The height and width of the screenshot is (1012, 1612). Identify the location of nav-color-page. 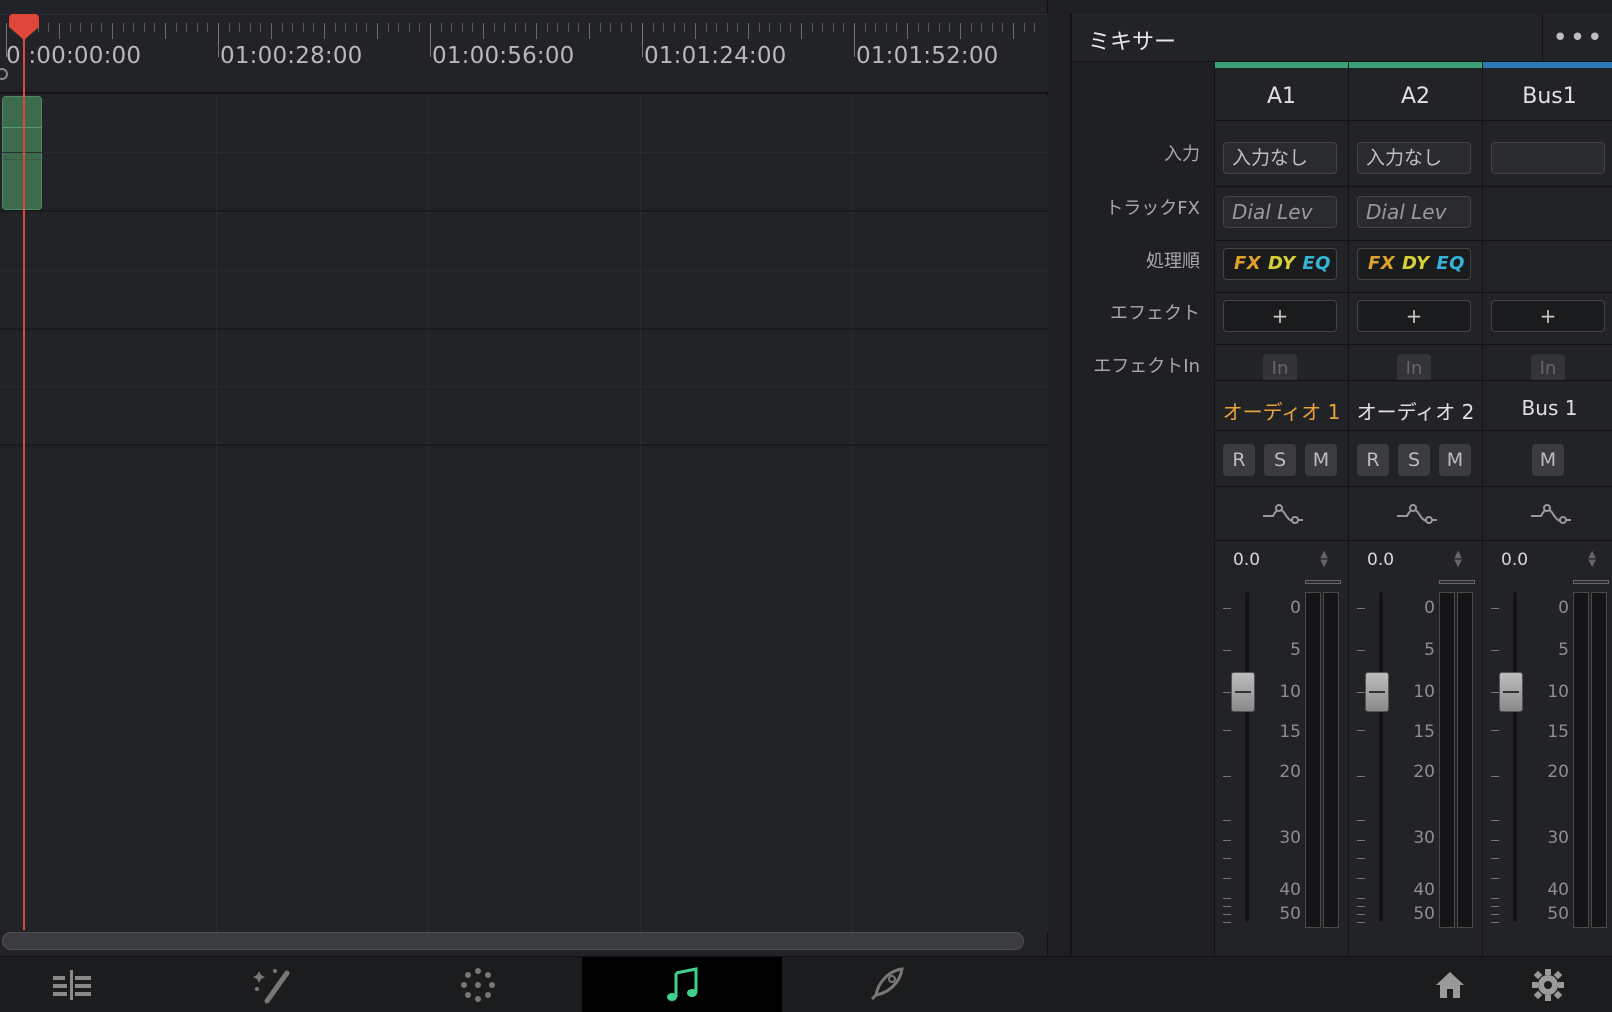
(478, 984).